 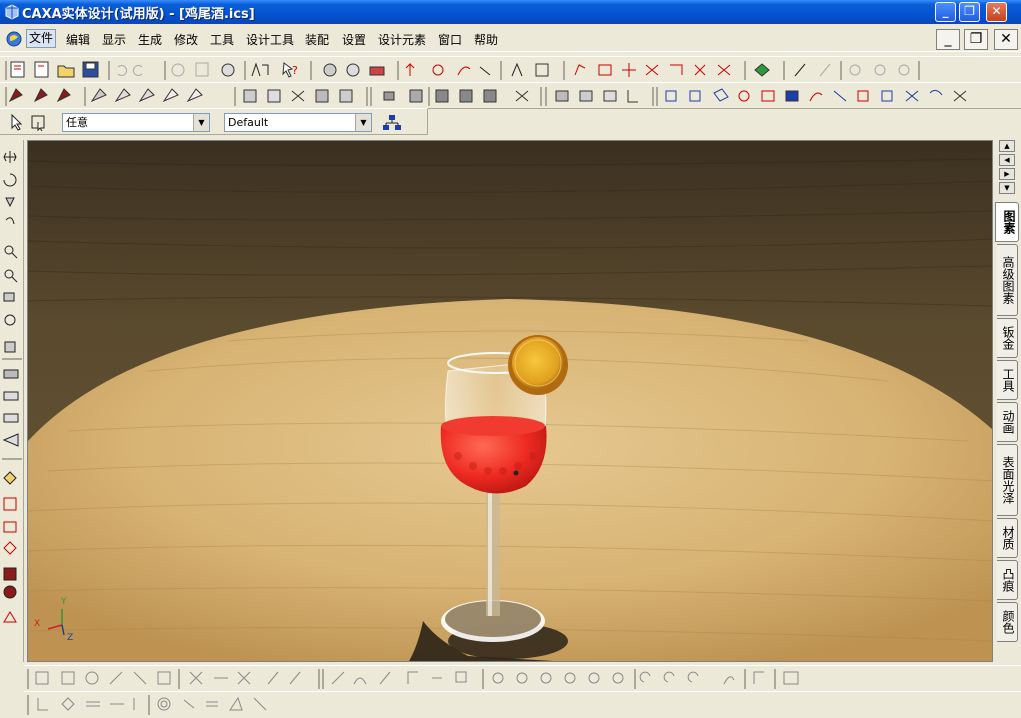 What do you see at coordinates (64, 602) in the screenshot?
I see `axis-label-y: Y` at bounding box center [64, 602].